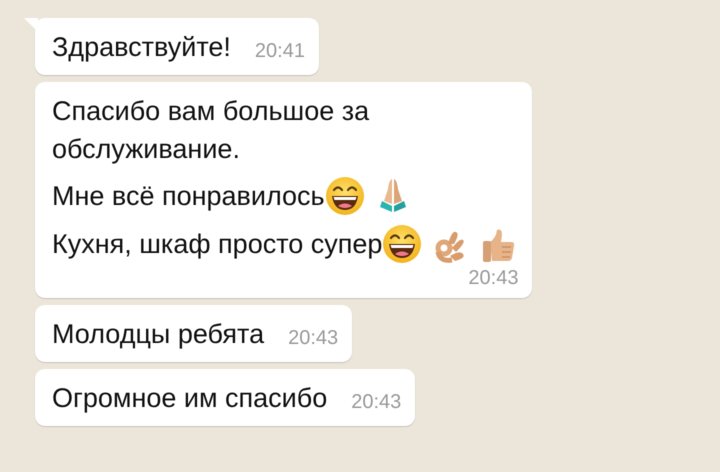 The image size is (720, 472). What do you see at coordinates (188, 196) in the screenshot?
I see `message-text: Мне всё понравилось` at bounding box center [188, 196].